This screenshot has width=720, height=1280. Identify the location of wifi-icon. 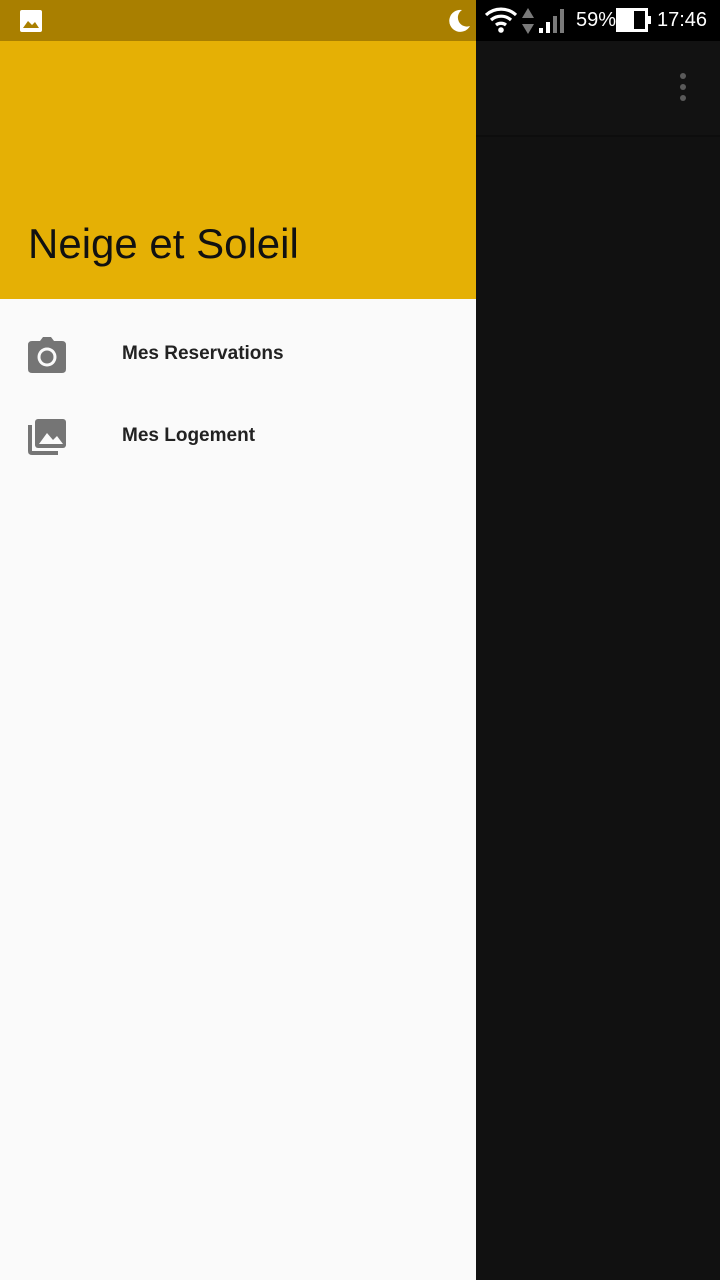
(501, 20).